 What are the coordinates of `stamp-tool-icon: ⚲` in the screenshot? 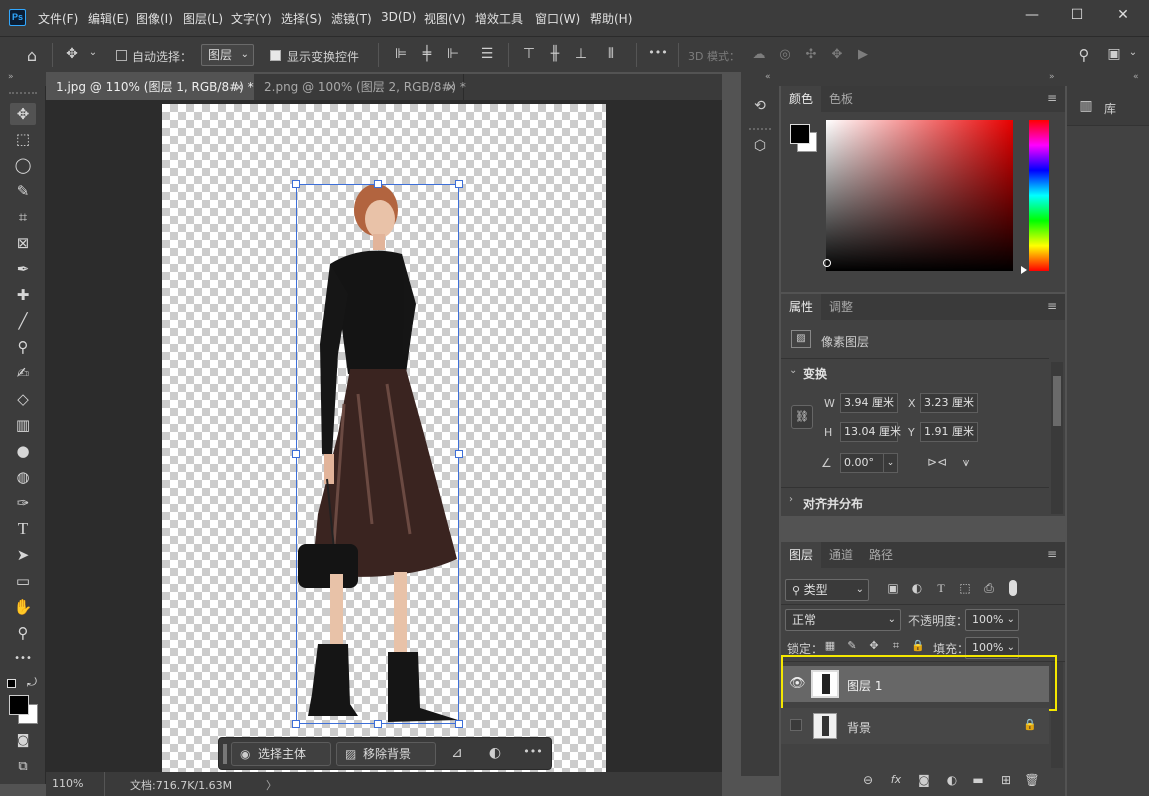 It's located at (23, 347).